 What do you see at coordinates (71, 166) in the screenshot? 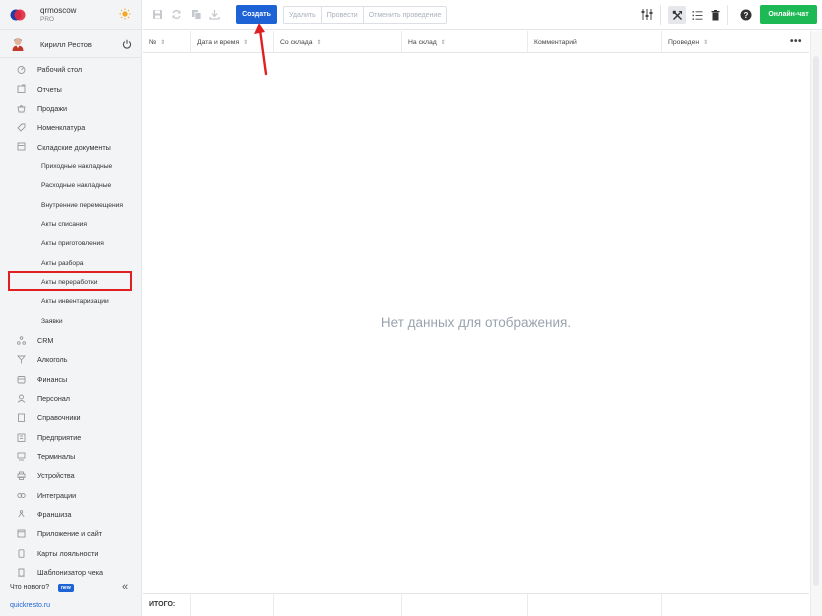
I see `sidebar-subitem: Приходные накладные` at bounding box center [71, 166].